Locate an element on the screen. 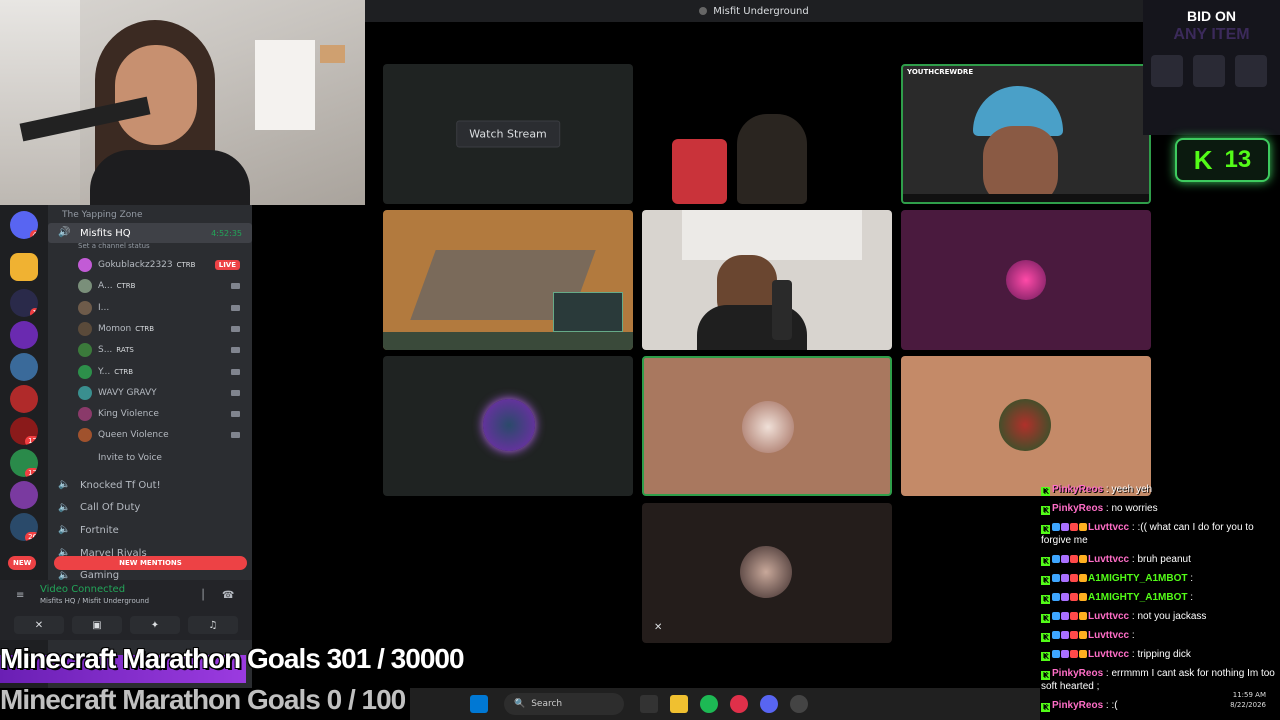 The height and width of the screenshot is (720, 1280). ad-title: BID ON is located at coordinates (1211, 16).